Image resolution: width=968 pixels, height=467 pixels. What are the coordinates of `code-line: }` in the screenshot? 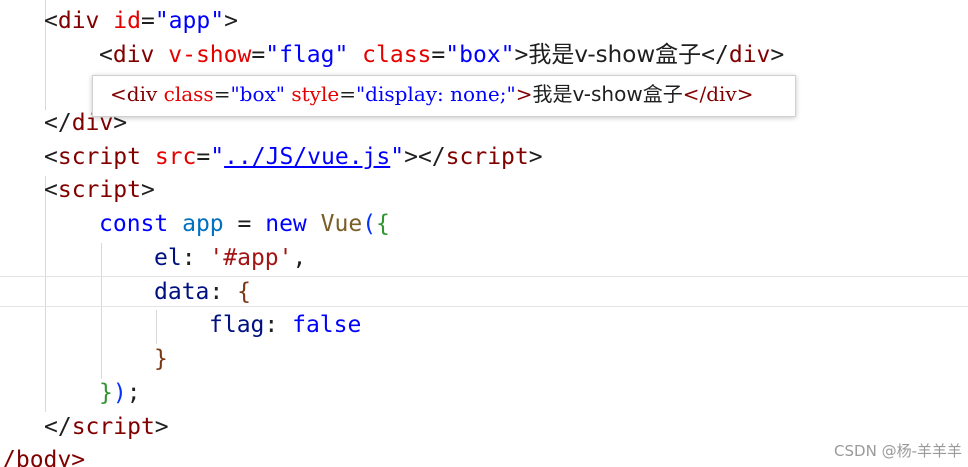 It's located at (161, 359).